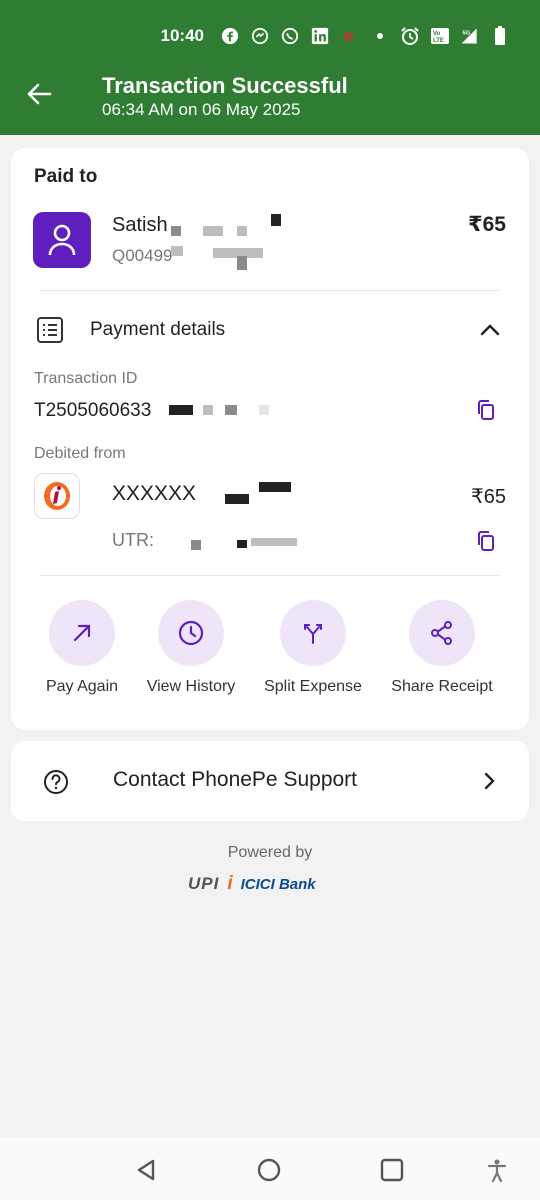  I want to click on share-icon, so click(441, 633).